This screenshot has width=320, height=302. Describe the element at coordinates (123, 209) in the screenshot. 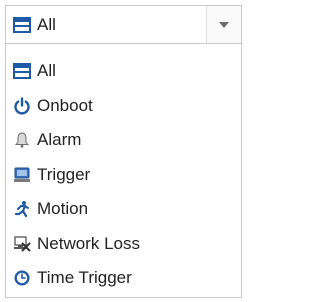

I see `option-motion: Motion` at that location.